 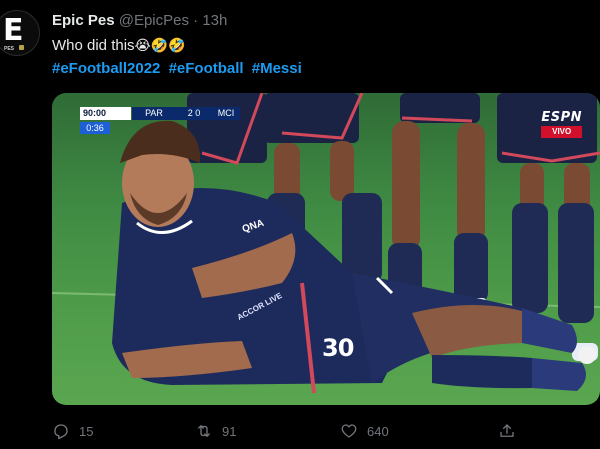 What do you see at coordinates (349, 431) in the screenshot?
I see `like-icon` at bounding box center [349, 431].